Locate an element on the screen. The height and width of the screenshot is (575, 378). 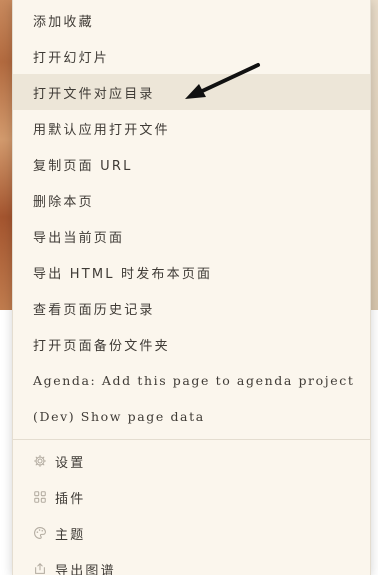
menu-item-label: 插件 is located at coordinates (70, 499).